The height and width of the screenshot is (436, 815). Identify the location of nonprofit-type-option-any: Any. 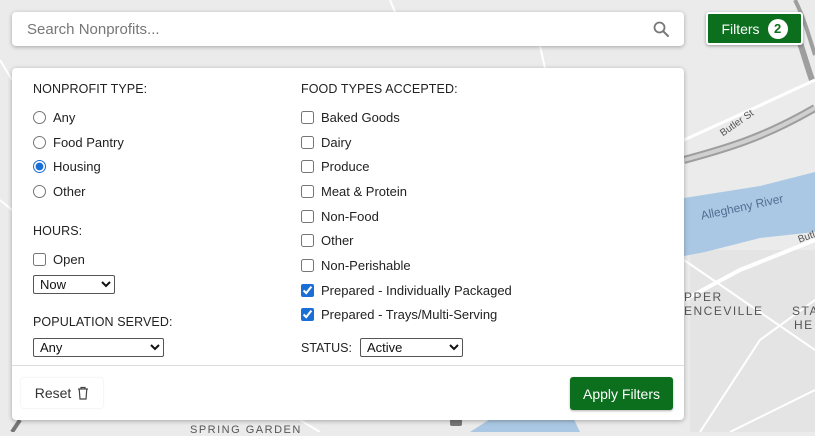
(153, 117).